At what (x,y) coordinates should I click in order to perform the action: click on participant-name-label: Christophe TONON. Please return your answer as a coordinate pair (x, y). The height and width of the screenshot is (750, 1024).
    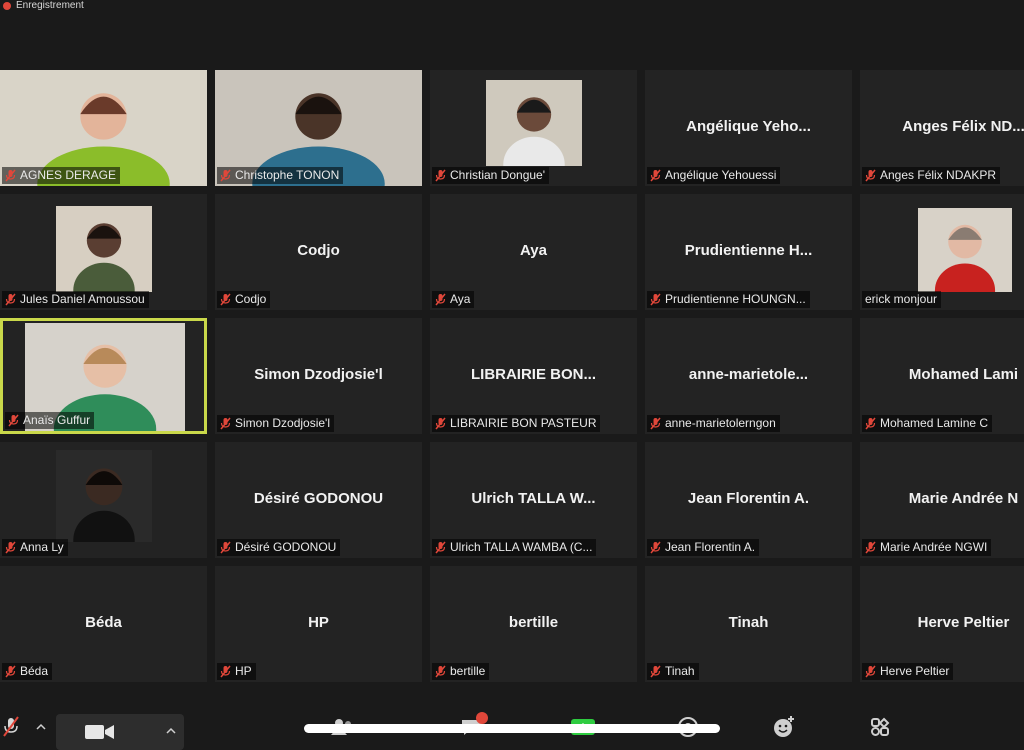
    Looking at the image, I should click on (287, 175).